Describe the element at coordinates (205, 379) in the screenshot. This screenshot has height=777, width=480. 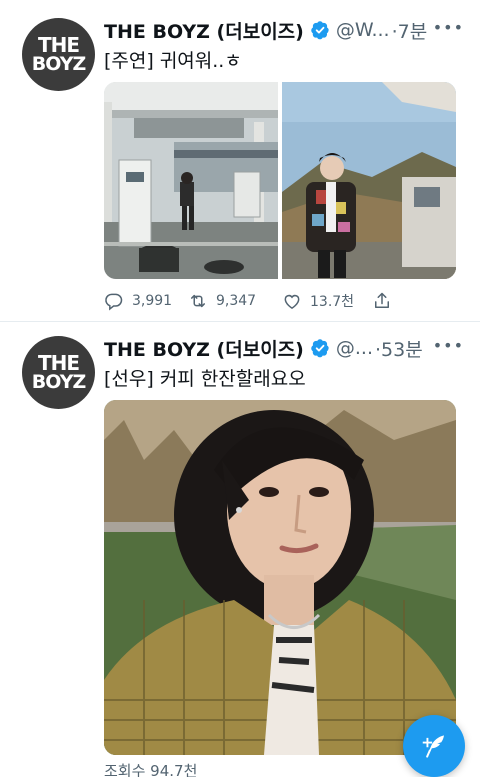
I see `tweet-text: [선우] 커피 한잔할래요오` at that location.